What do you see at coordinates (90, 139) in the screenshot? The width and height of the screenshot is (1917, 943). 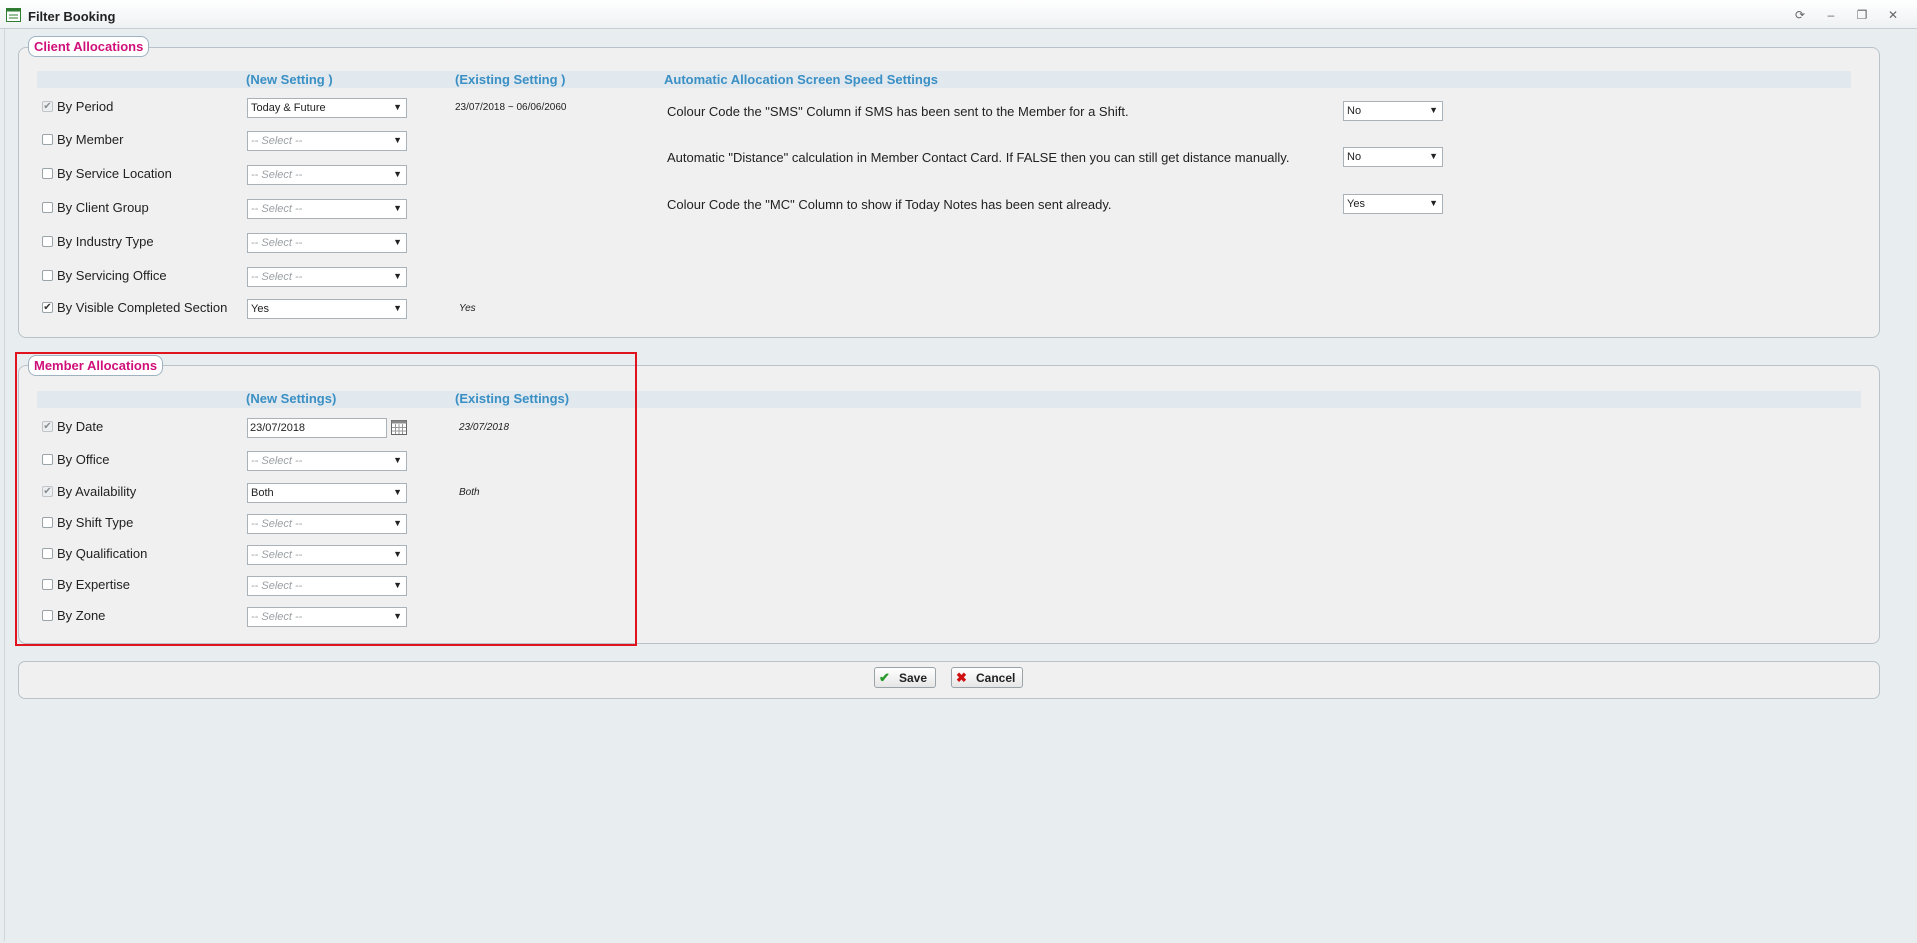 I see `client-row-label: By Member` at bounding box center [90, 139].